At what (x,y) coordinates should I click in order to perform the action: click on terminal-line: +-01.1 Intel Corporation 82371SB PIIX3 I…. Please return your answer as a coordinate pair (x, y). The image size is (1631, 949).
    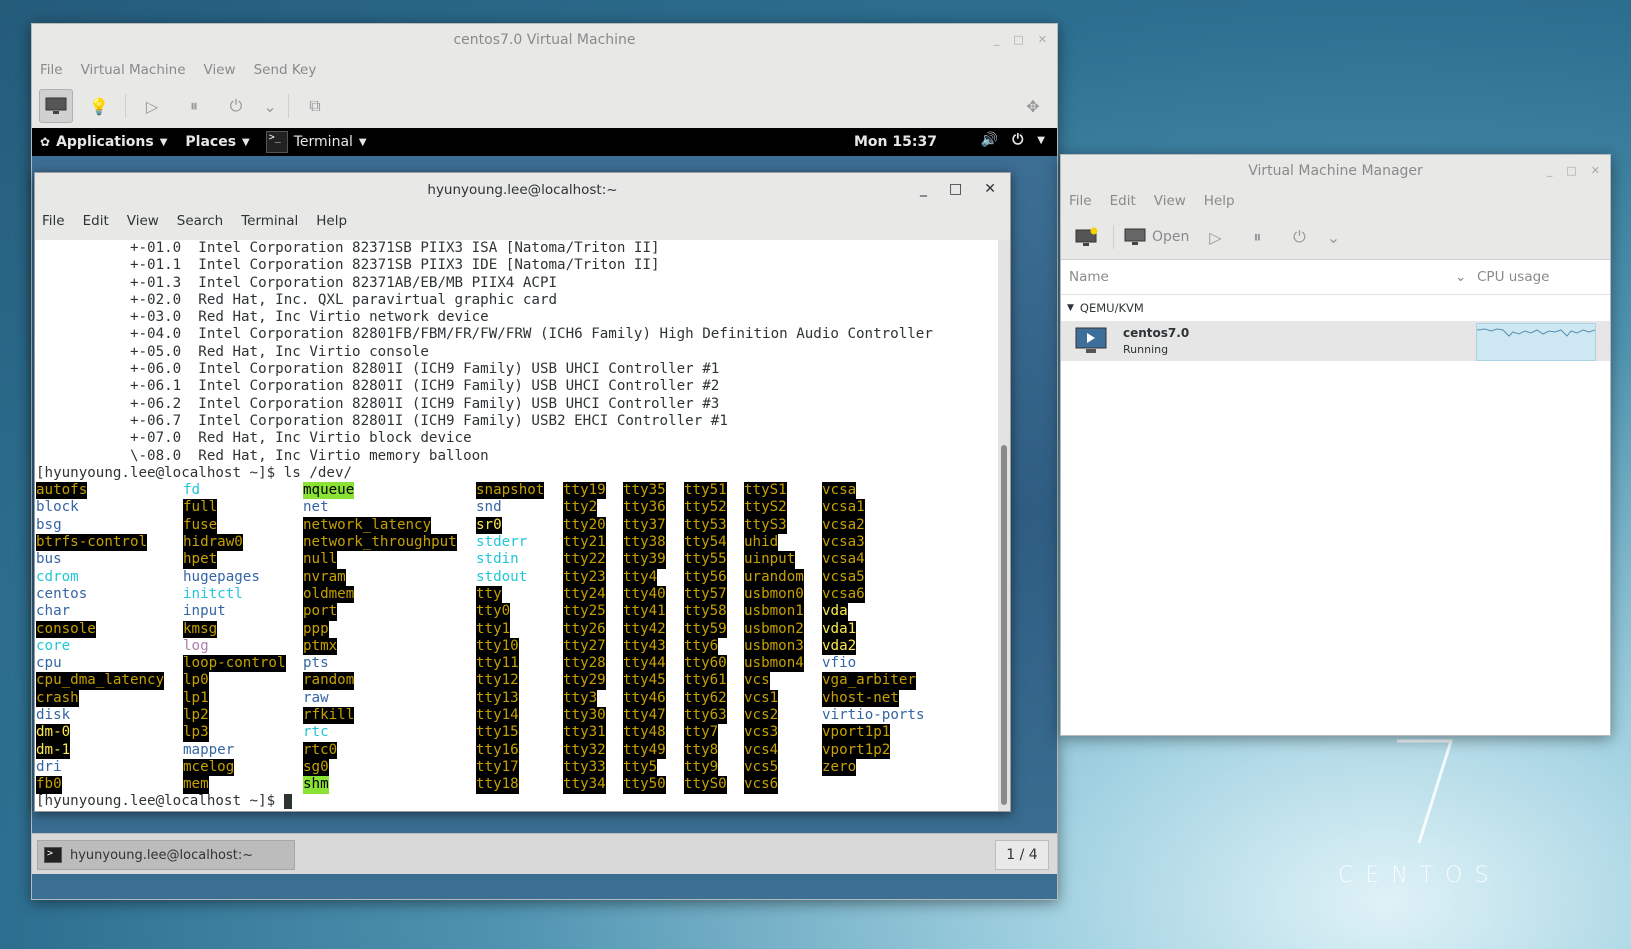
    Looking at the image, I should click on (348, 265).